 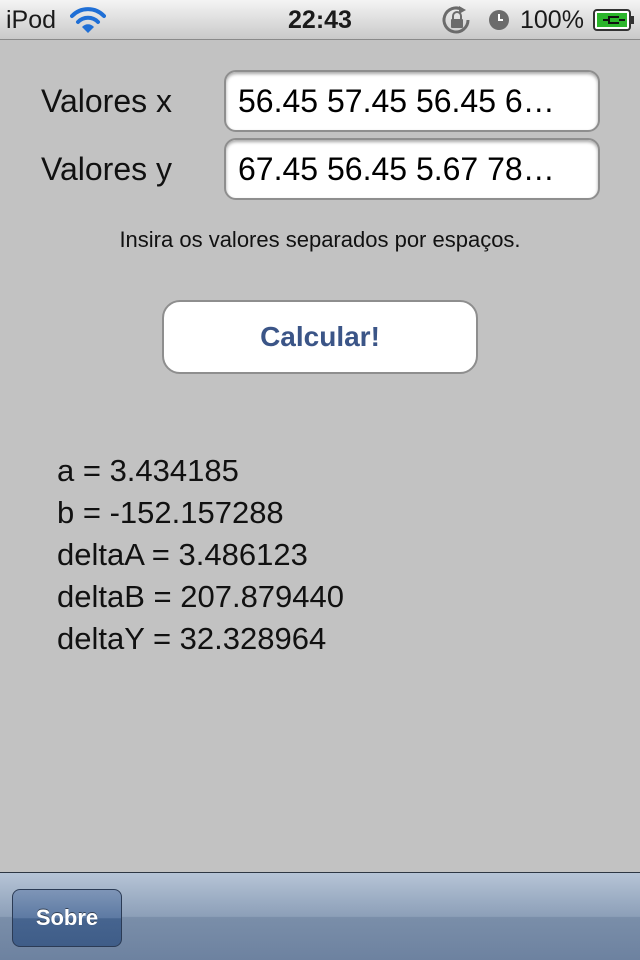 I want to click on x-values-input, so click(x=412, y=101).